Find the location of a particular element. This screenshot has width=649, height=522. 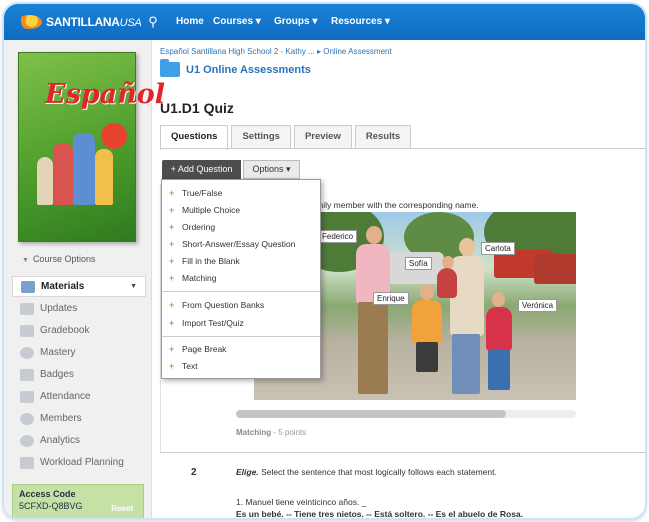

name-tag-federico: Federico is located at coordinates (338, 236).